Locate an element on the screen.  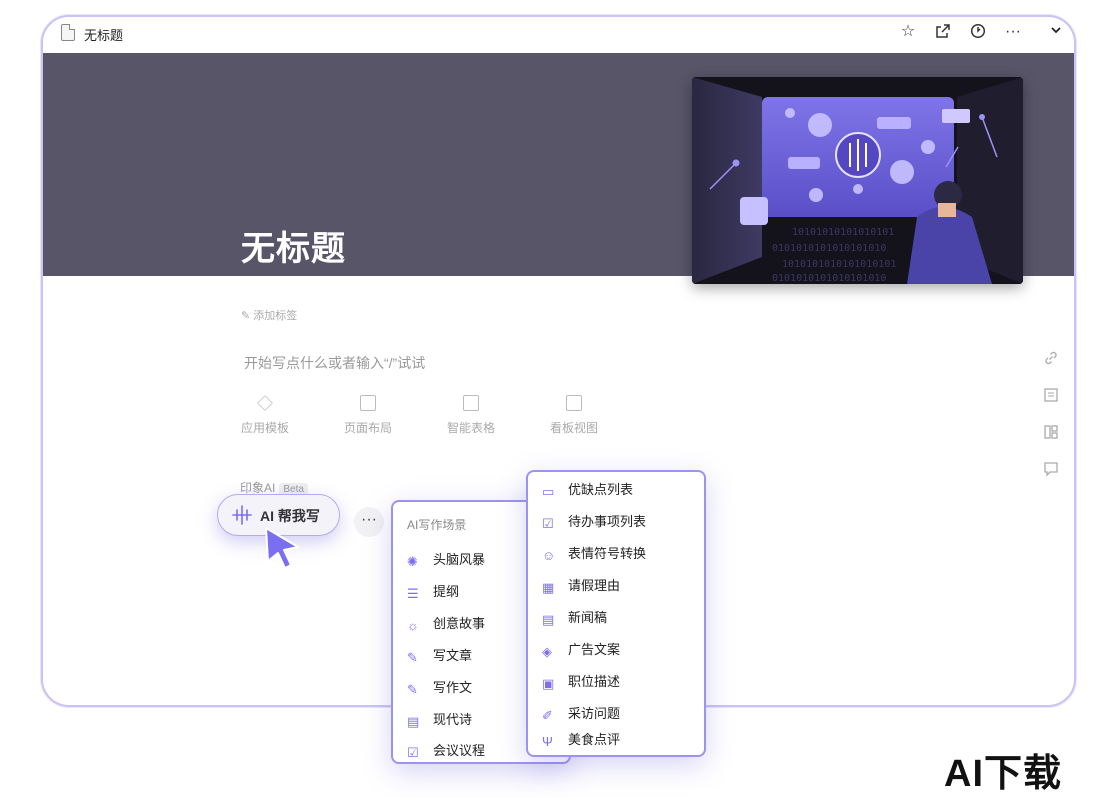
menu-item-creative-story: ☼ 创意故事 is located at coordinates (446, 624).